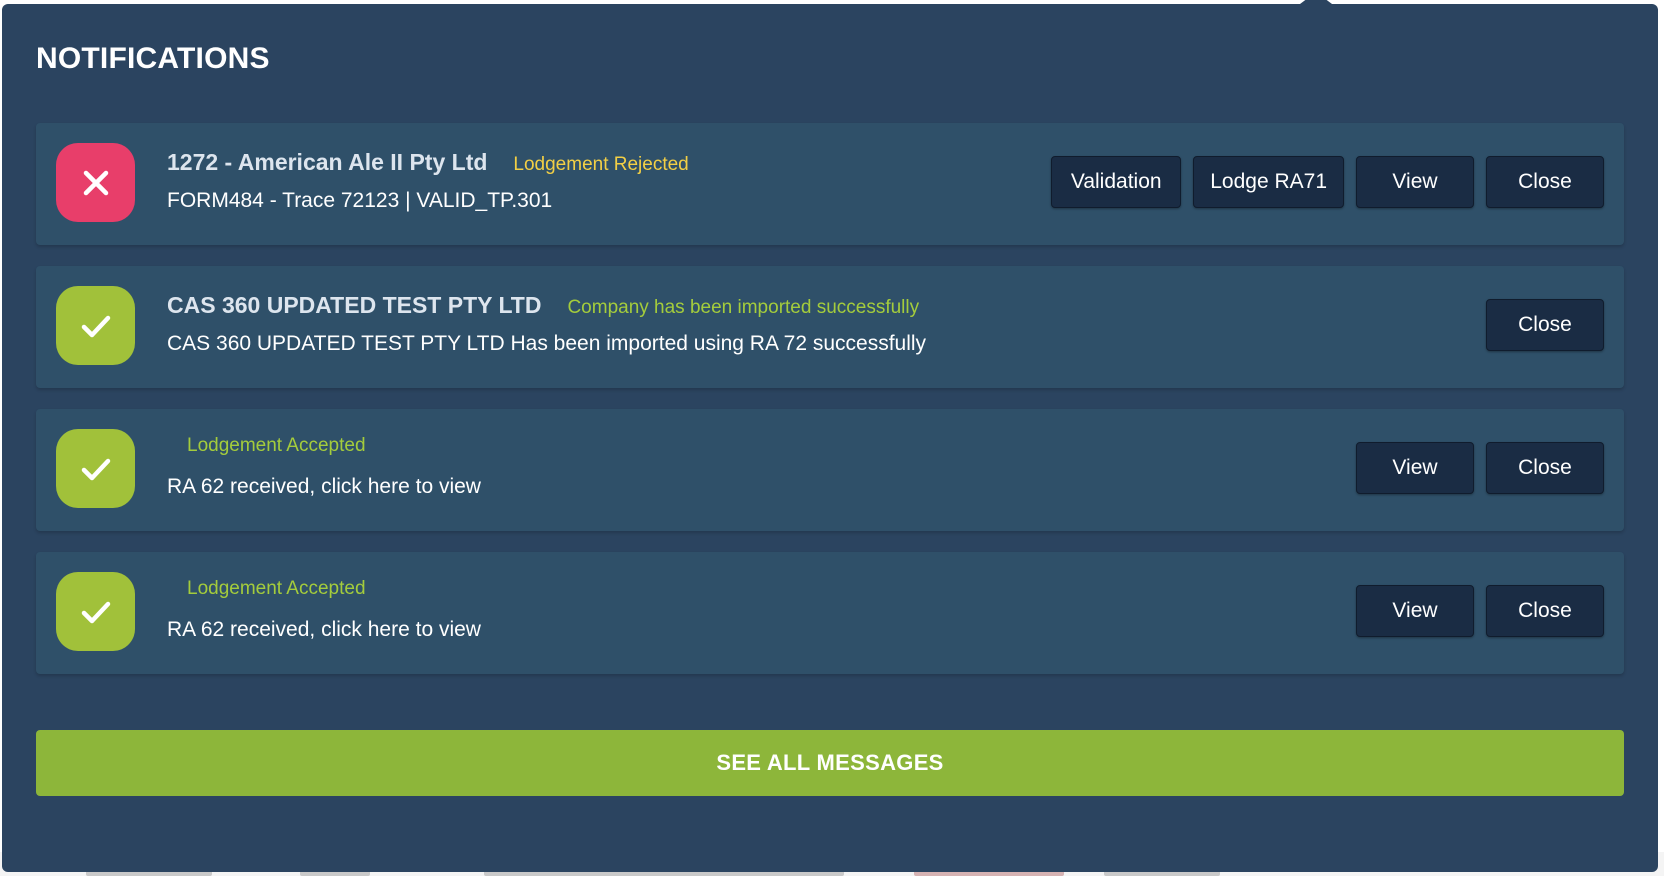 This screenshot has height=876, width=1664. Describe the element at coordinates (743, 307) in the screenshot. I see `notification-status: Company has been imported successfully` at that location.